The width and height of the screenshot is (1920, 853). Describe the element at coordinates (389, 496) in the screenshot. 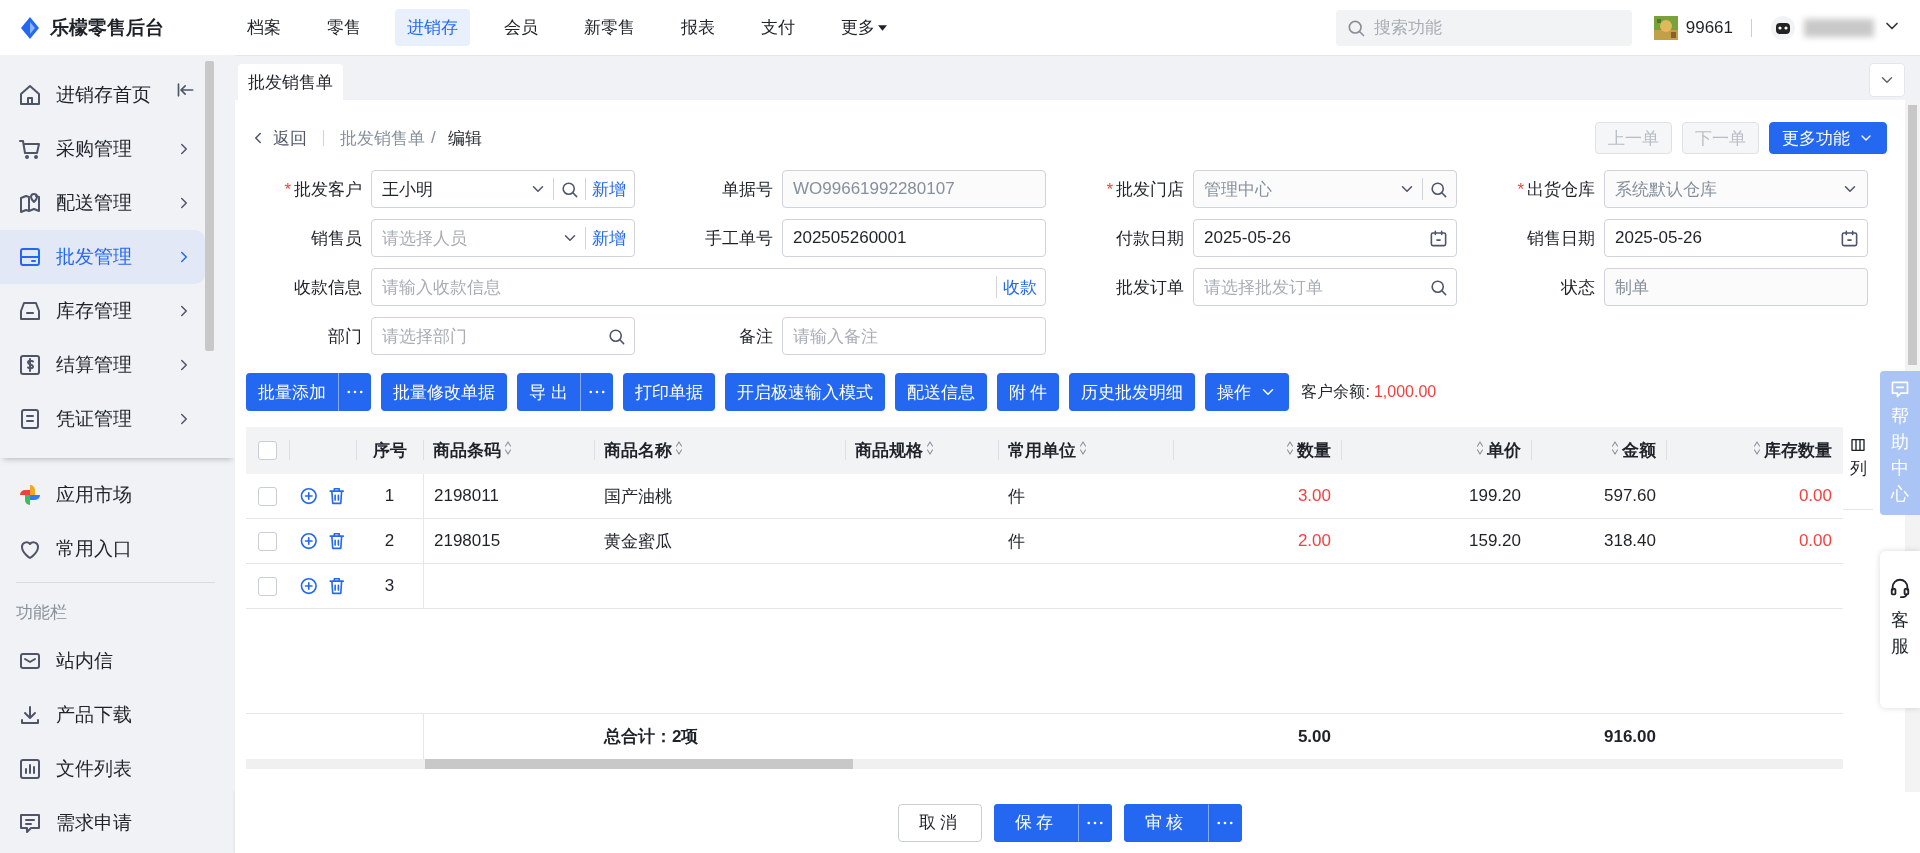

I see `table-cell-text: 1` at that location.